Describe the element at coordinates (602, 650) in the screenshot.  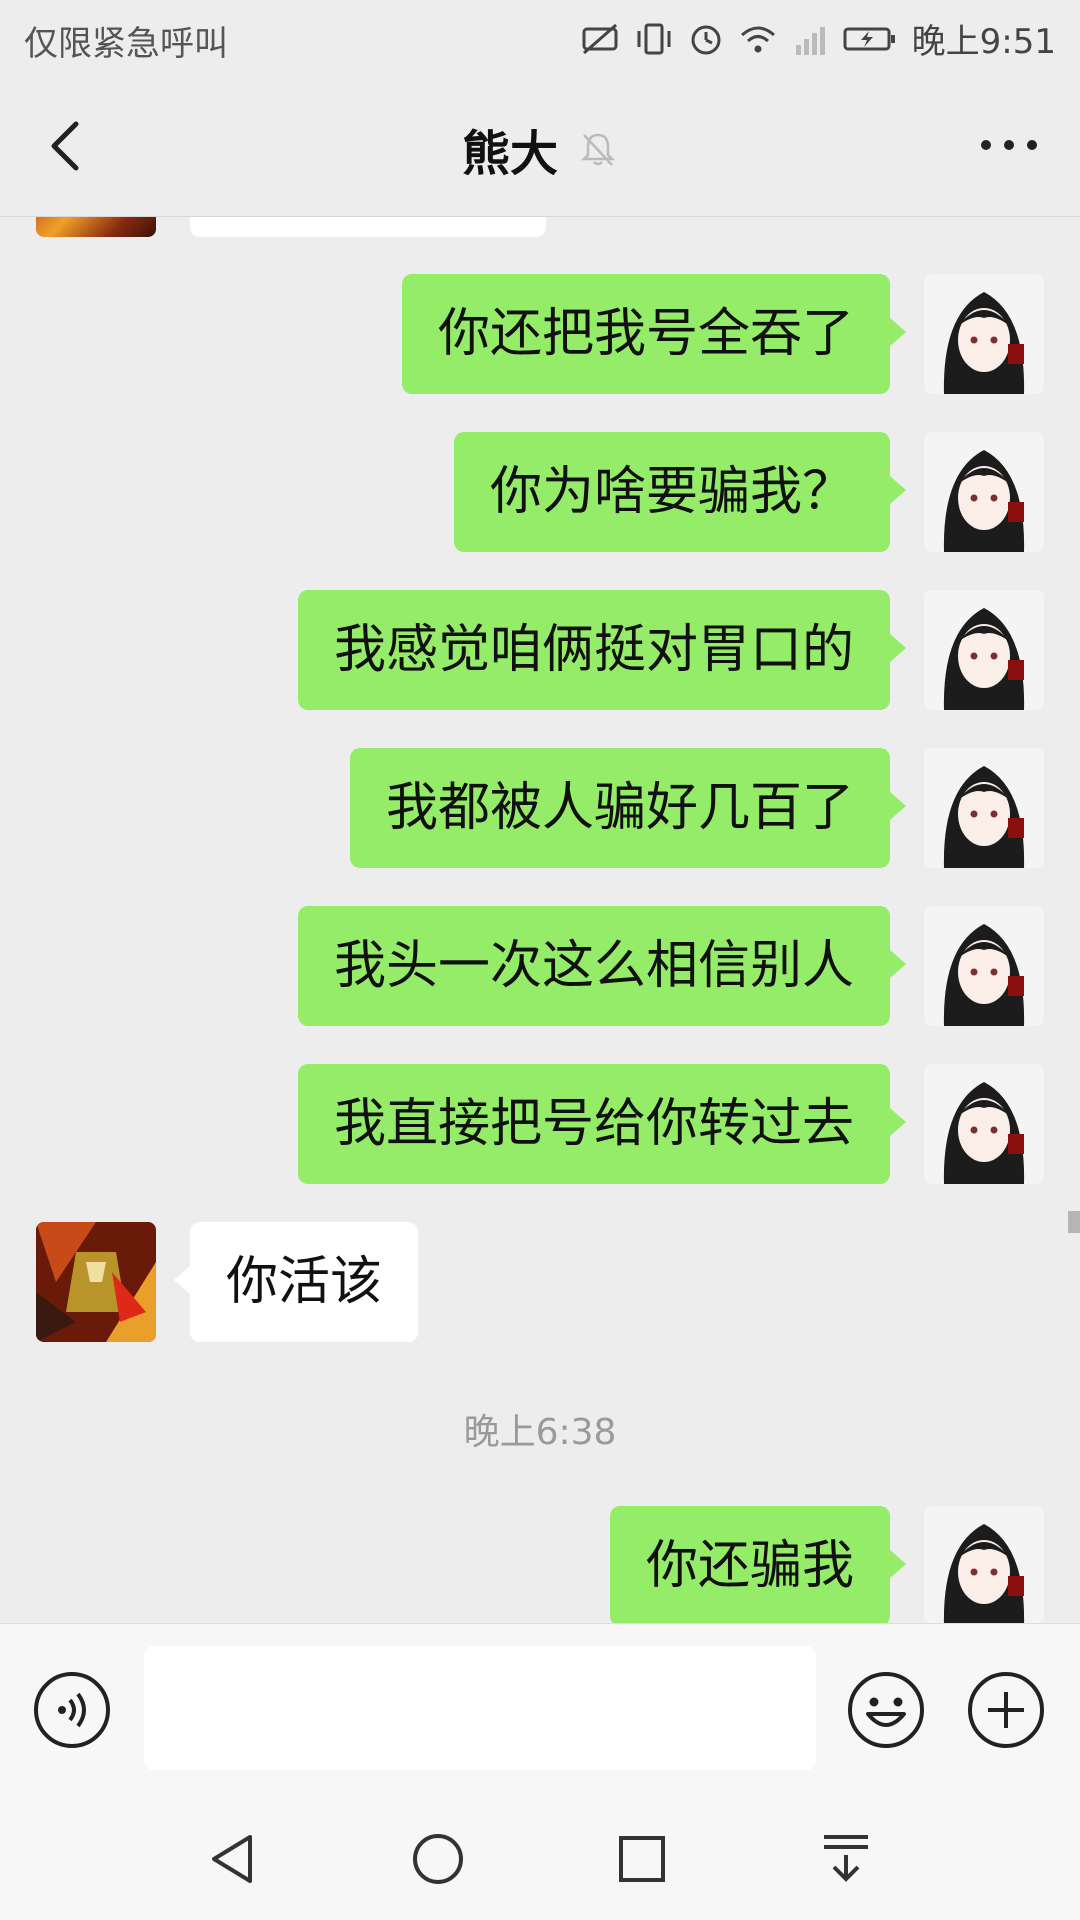
I see `message-bubble-self: 我感觉咱俩挺对胃口的` at that location.